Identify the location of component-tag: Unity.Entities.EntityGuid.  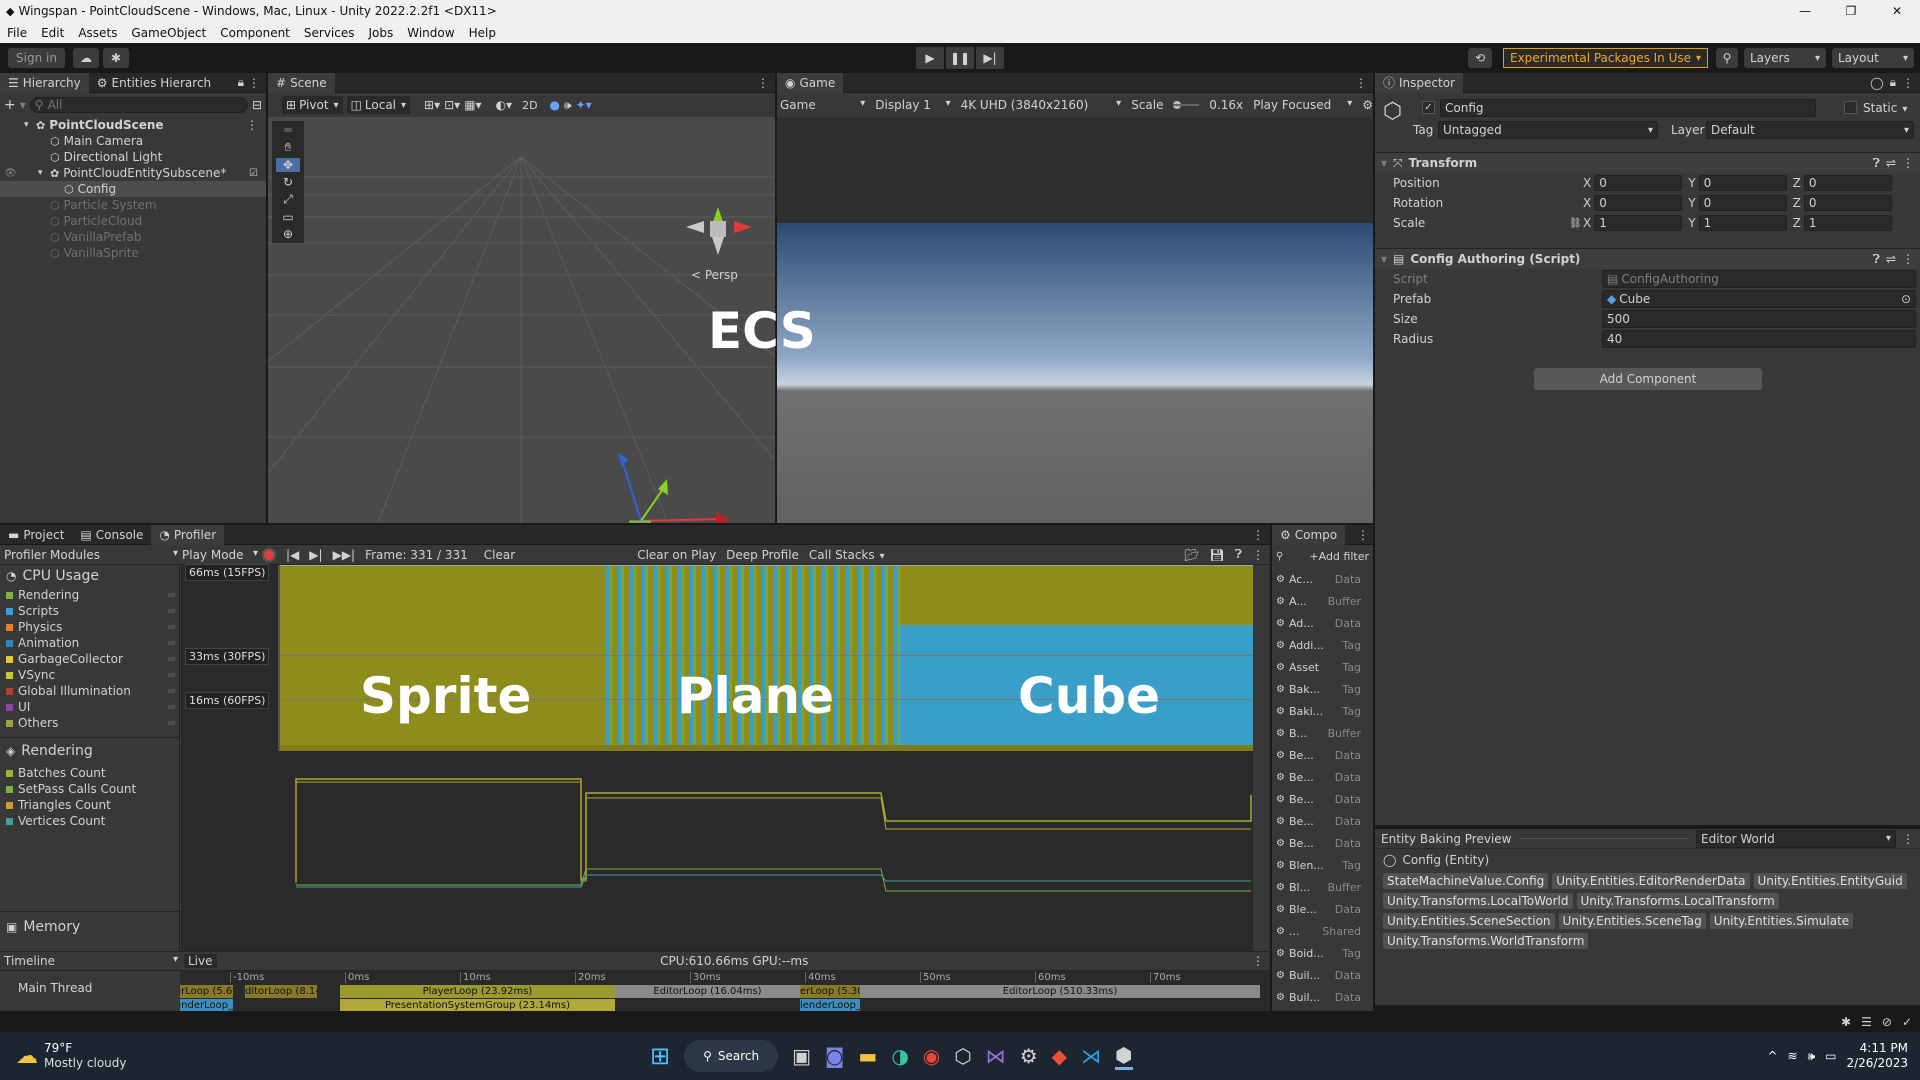
(1830, 881).